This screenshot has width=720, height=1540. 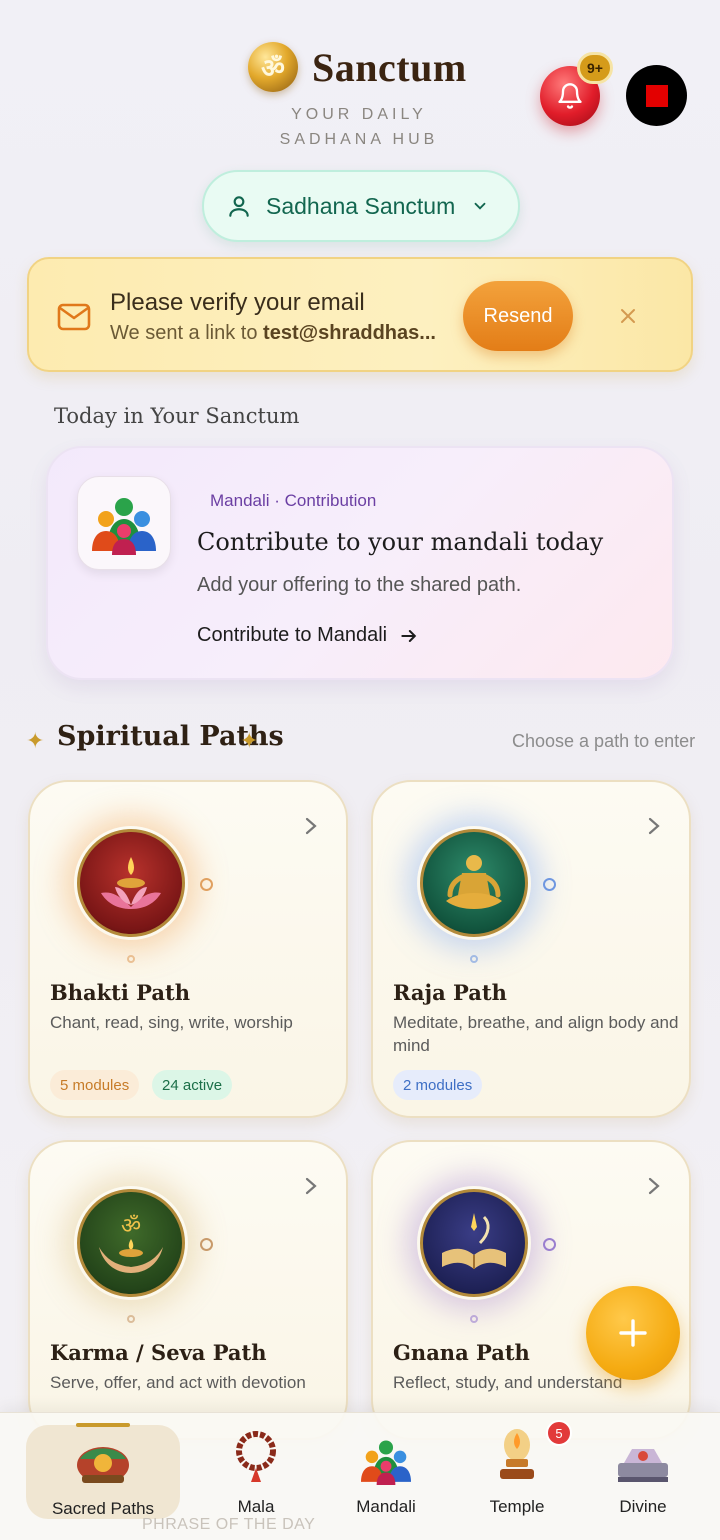 I want to click on card-description: Chant, read, sing, write, worship, so click(x=171, y=1022).